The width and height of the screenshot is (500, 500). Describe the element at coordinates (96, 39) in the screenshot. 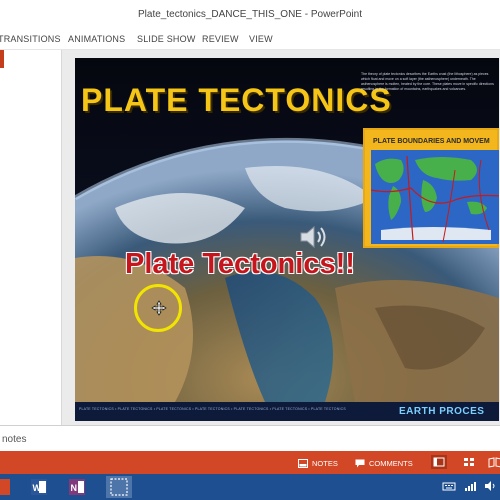

I see `tab-animations: ANIMATIONS` at that location.